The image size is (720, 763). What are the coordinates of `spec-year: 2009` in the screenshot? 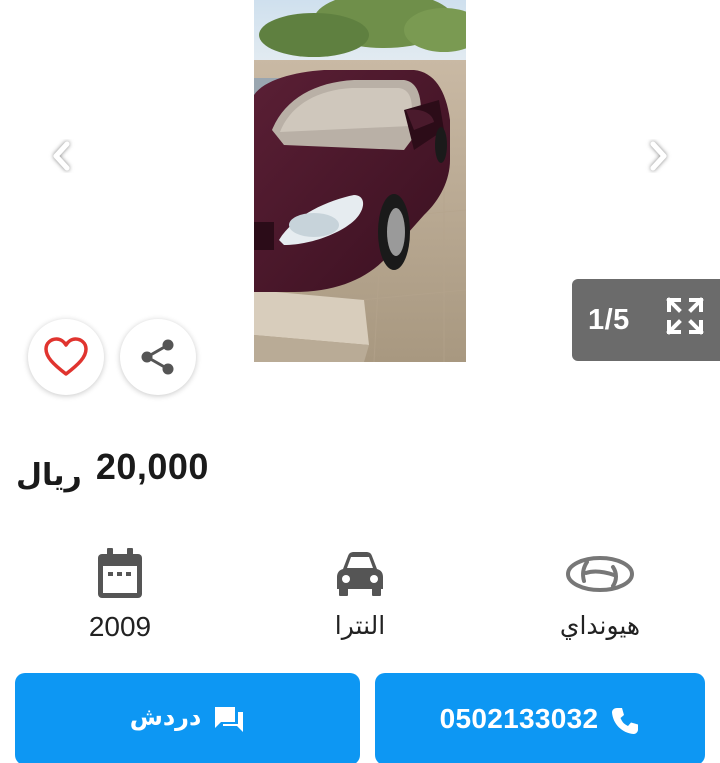 It's located at (120, 594).